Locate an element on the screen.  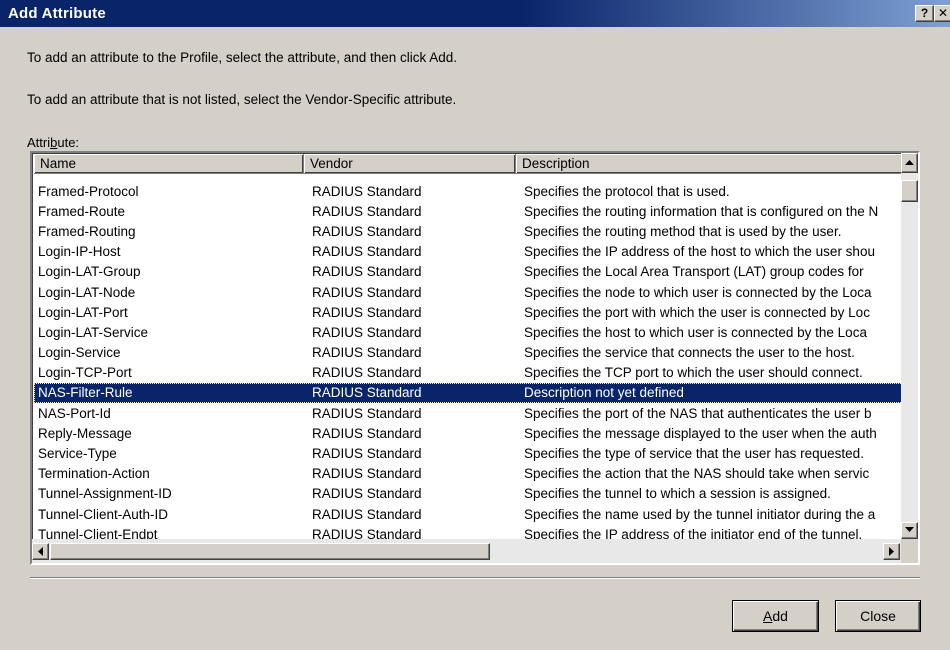
scroll-up-button is located at coordinates (909, 163).